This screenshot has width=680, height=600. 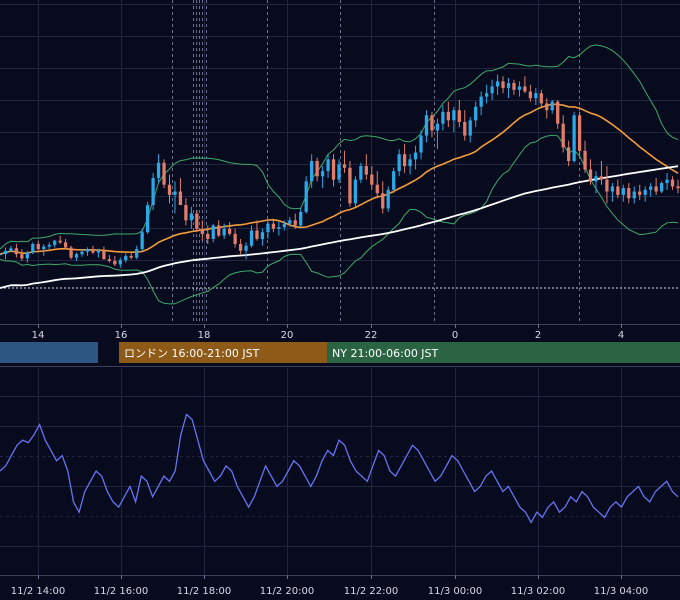 I want to click on main-x-tick-label: 20, so click(x=287, y=335).